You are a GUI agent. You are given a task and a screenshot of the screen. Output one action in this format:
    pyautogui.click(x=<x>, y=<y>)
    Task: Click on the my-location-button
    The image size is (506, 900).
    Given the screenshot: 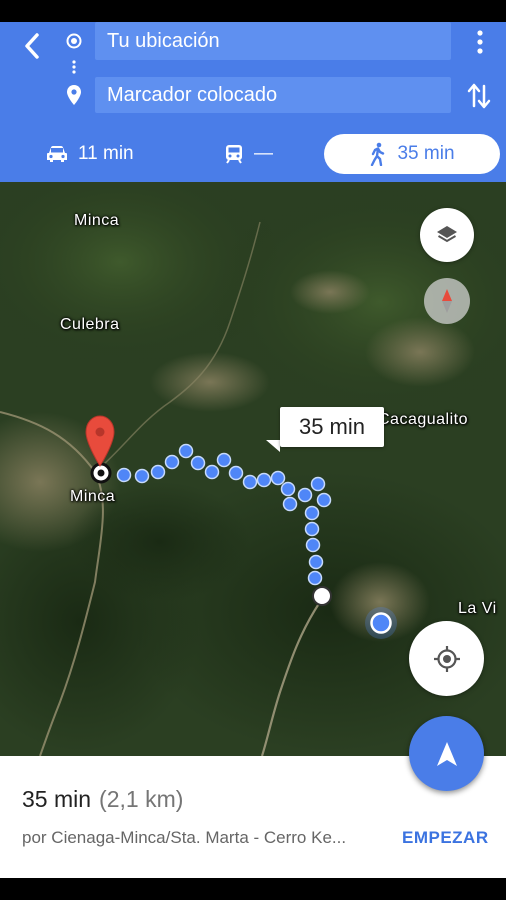 What is the action you would take?
    pyautogui.click(x=446, y=658)
    